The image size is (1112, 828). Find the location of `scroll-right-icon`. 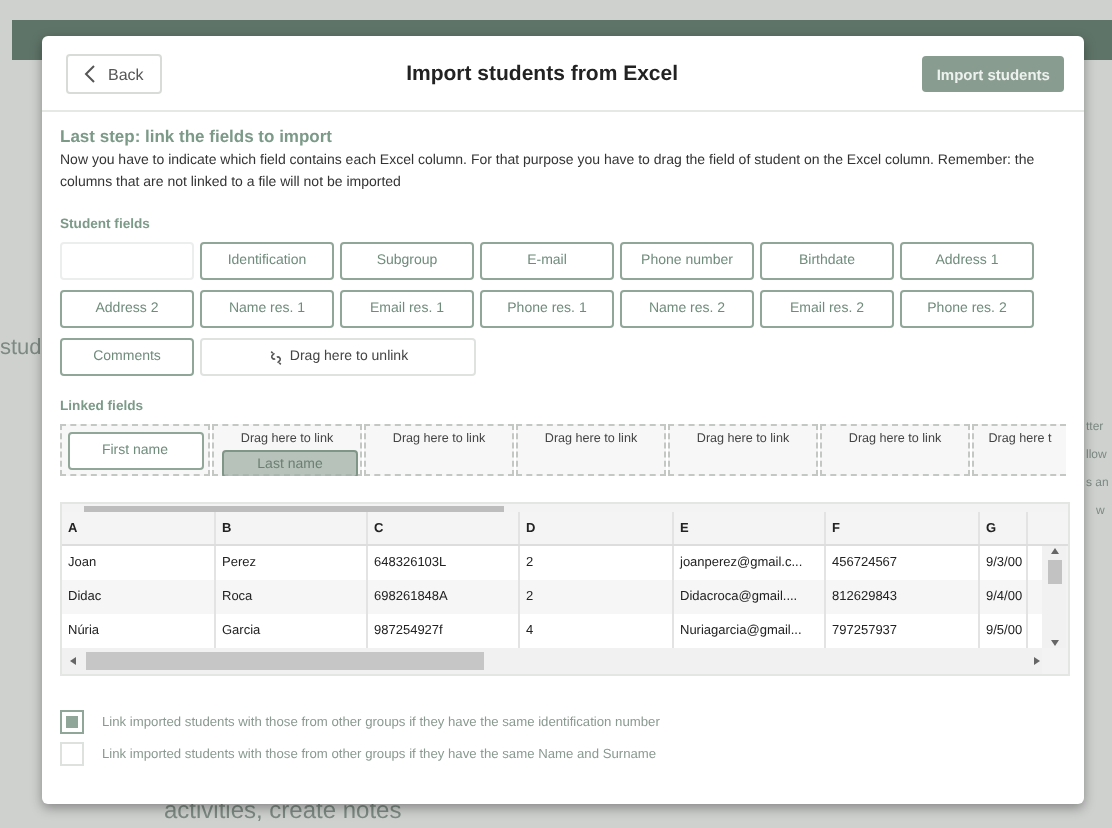

scroll-right-icon is located at coordinates (1037, 661).